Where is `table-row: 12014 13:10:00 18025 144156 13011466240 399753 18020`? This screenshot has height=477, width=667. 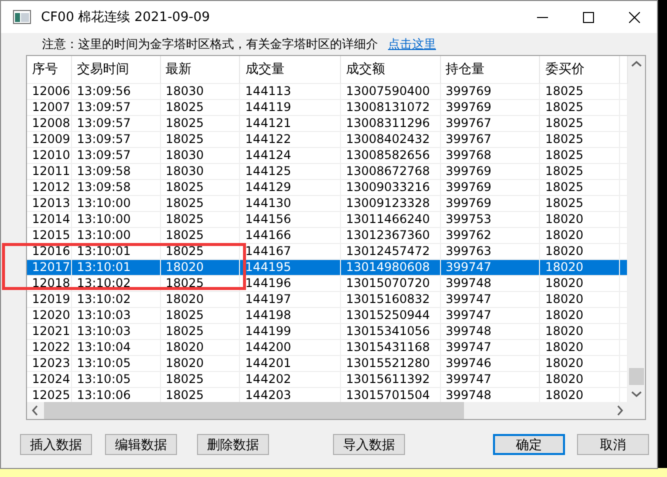 table-row: 12014 13:10:00 18025 144156 13011466240 399753 18020 is located at coordinates (327, 220).